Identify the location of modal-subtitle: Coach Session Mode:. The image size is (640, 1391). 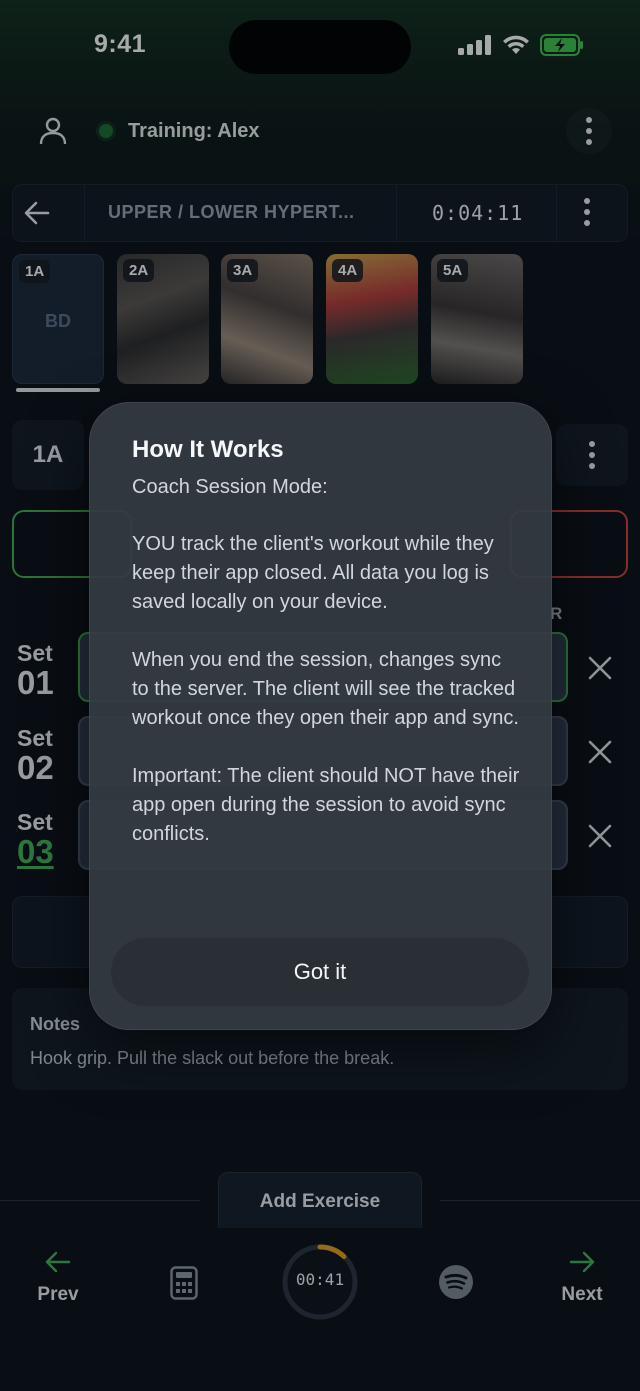
(230, 487).